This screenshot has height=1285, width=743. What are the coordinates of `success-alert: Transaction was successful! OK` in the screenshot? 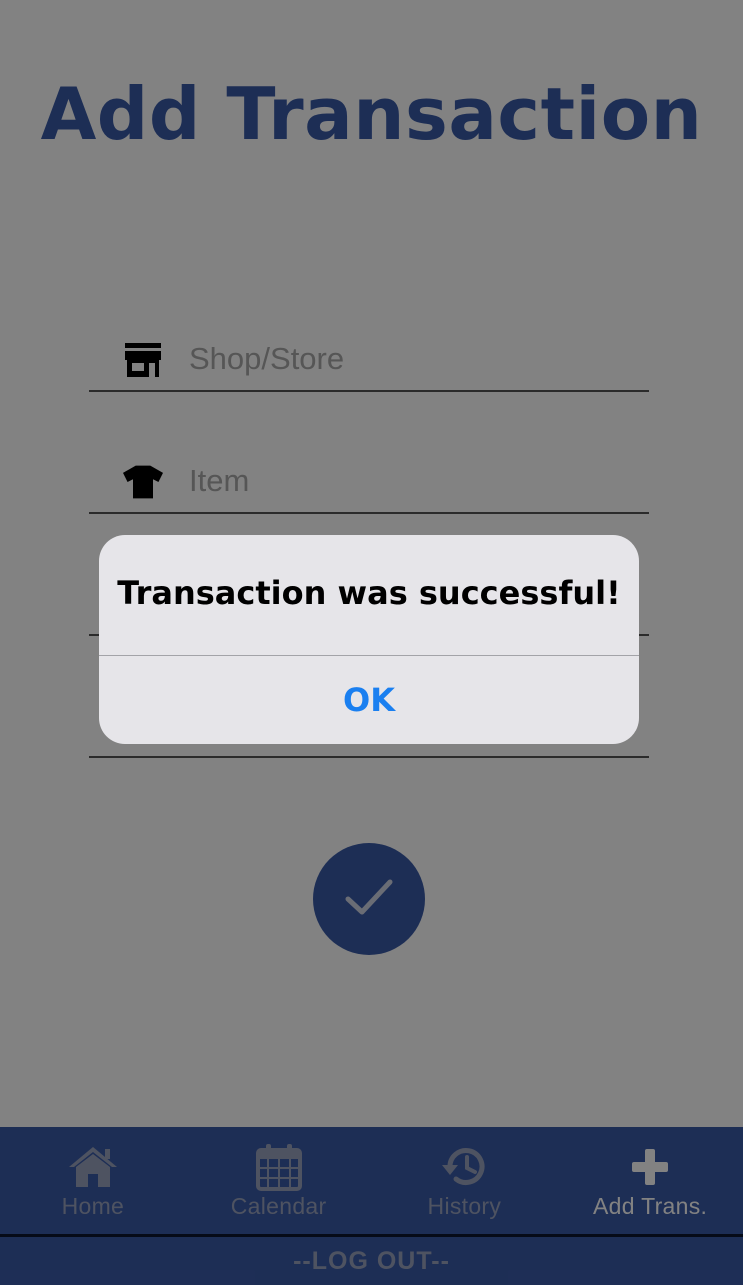 It's located at (369, 639).